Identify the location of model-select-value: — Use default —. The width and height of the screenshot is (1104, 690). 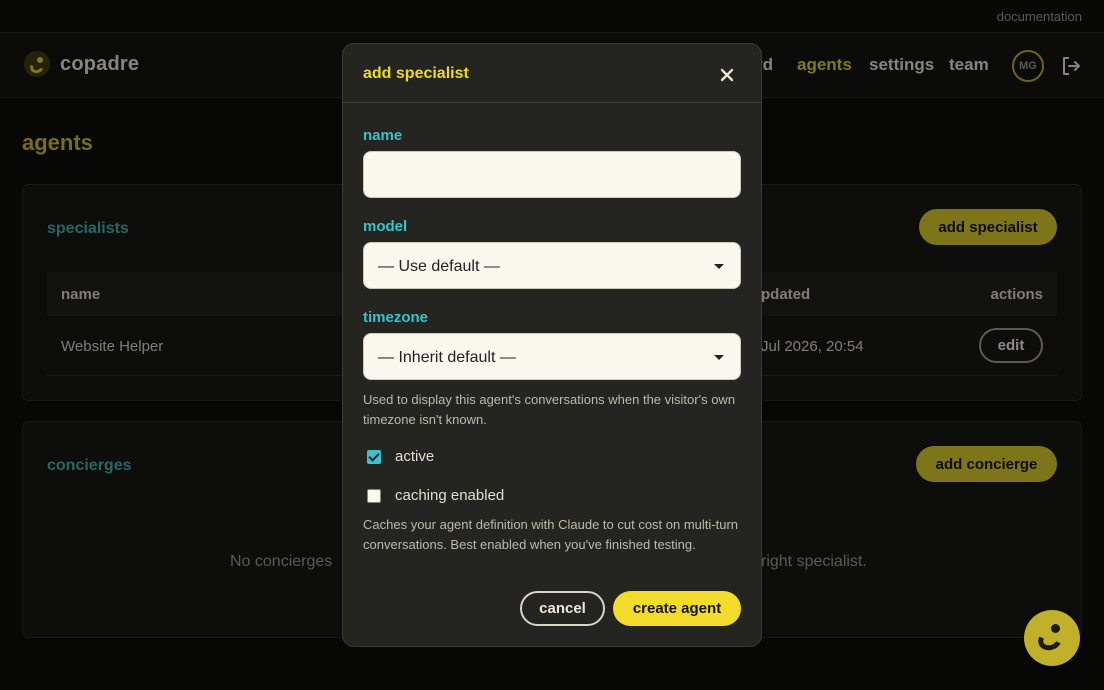
(439, 266).